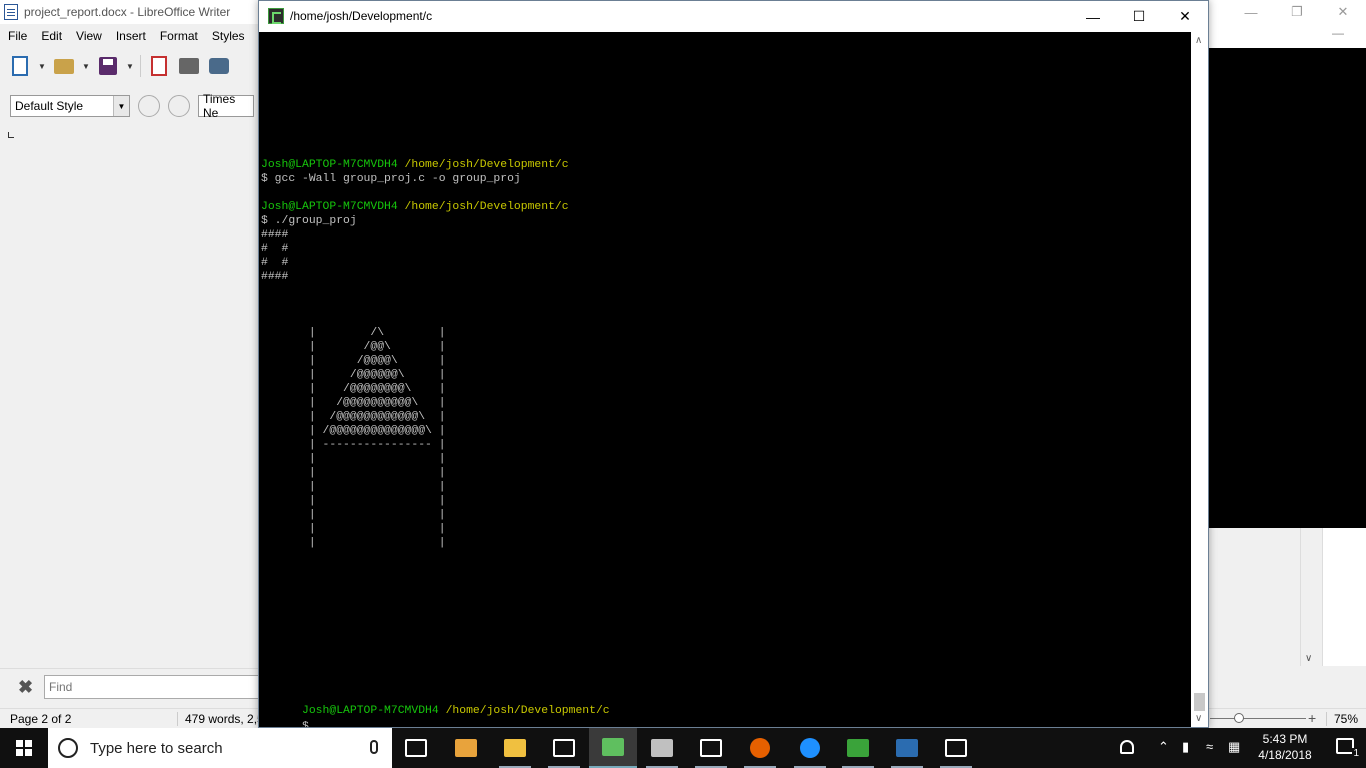 The height and width of the screenshot is (768, 1366). I want to click on document-icon, so click(11, 12).